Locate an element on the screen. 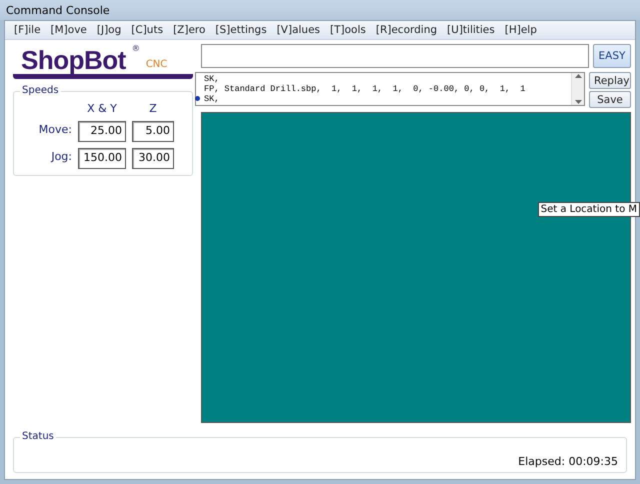  menu-item: [T]ools is located at coordinates (348, 30).